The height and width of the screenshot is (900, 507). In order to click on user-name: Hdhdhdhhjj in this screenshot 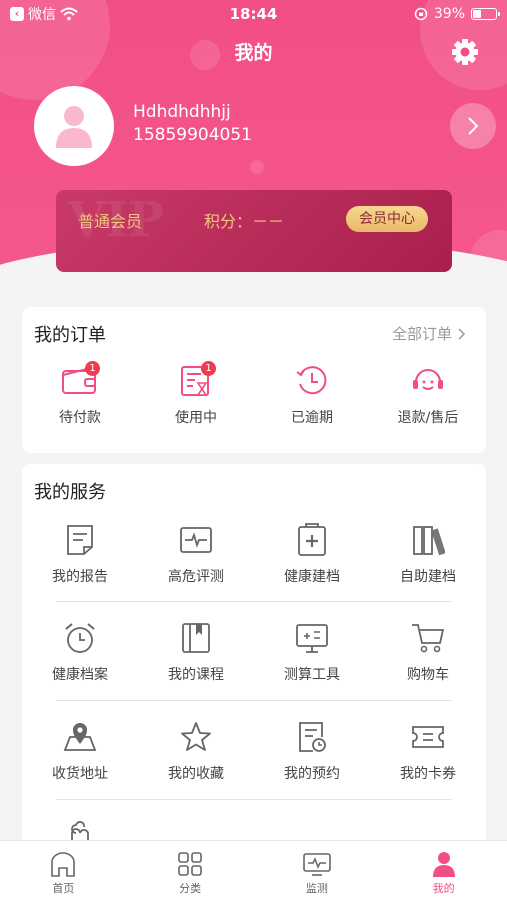, I will do `click(182, 112)`.